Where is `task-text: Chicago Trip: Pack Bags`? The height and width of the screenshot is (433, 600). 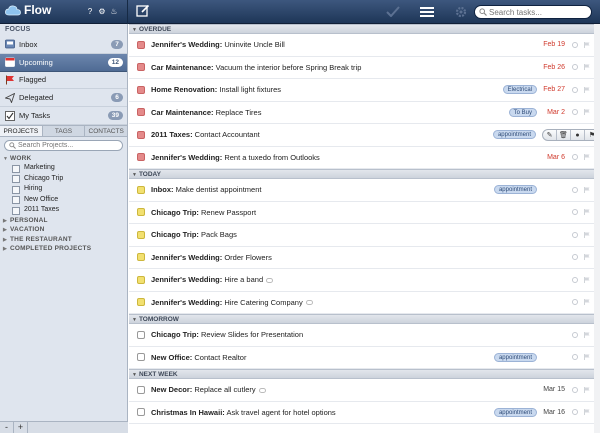 task-text: Chicago Trip: Pack Bags is located at coordinates (347, 234).